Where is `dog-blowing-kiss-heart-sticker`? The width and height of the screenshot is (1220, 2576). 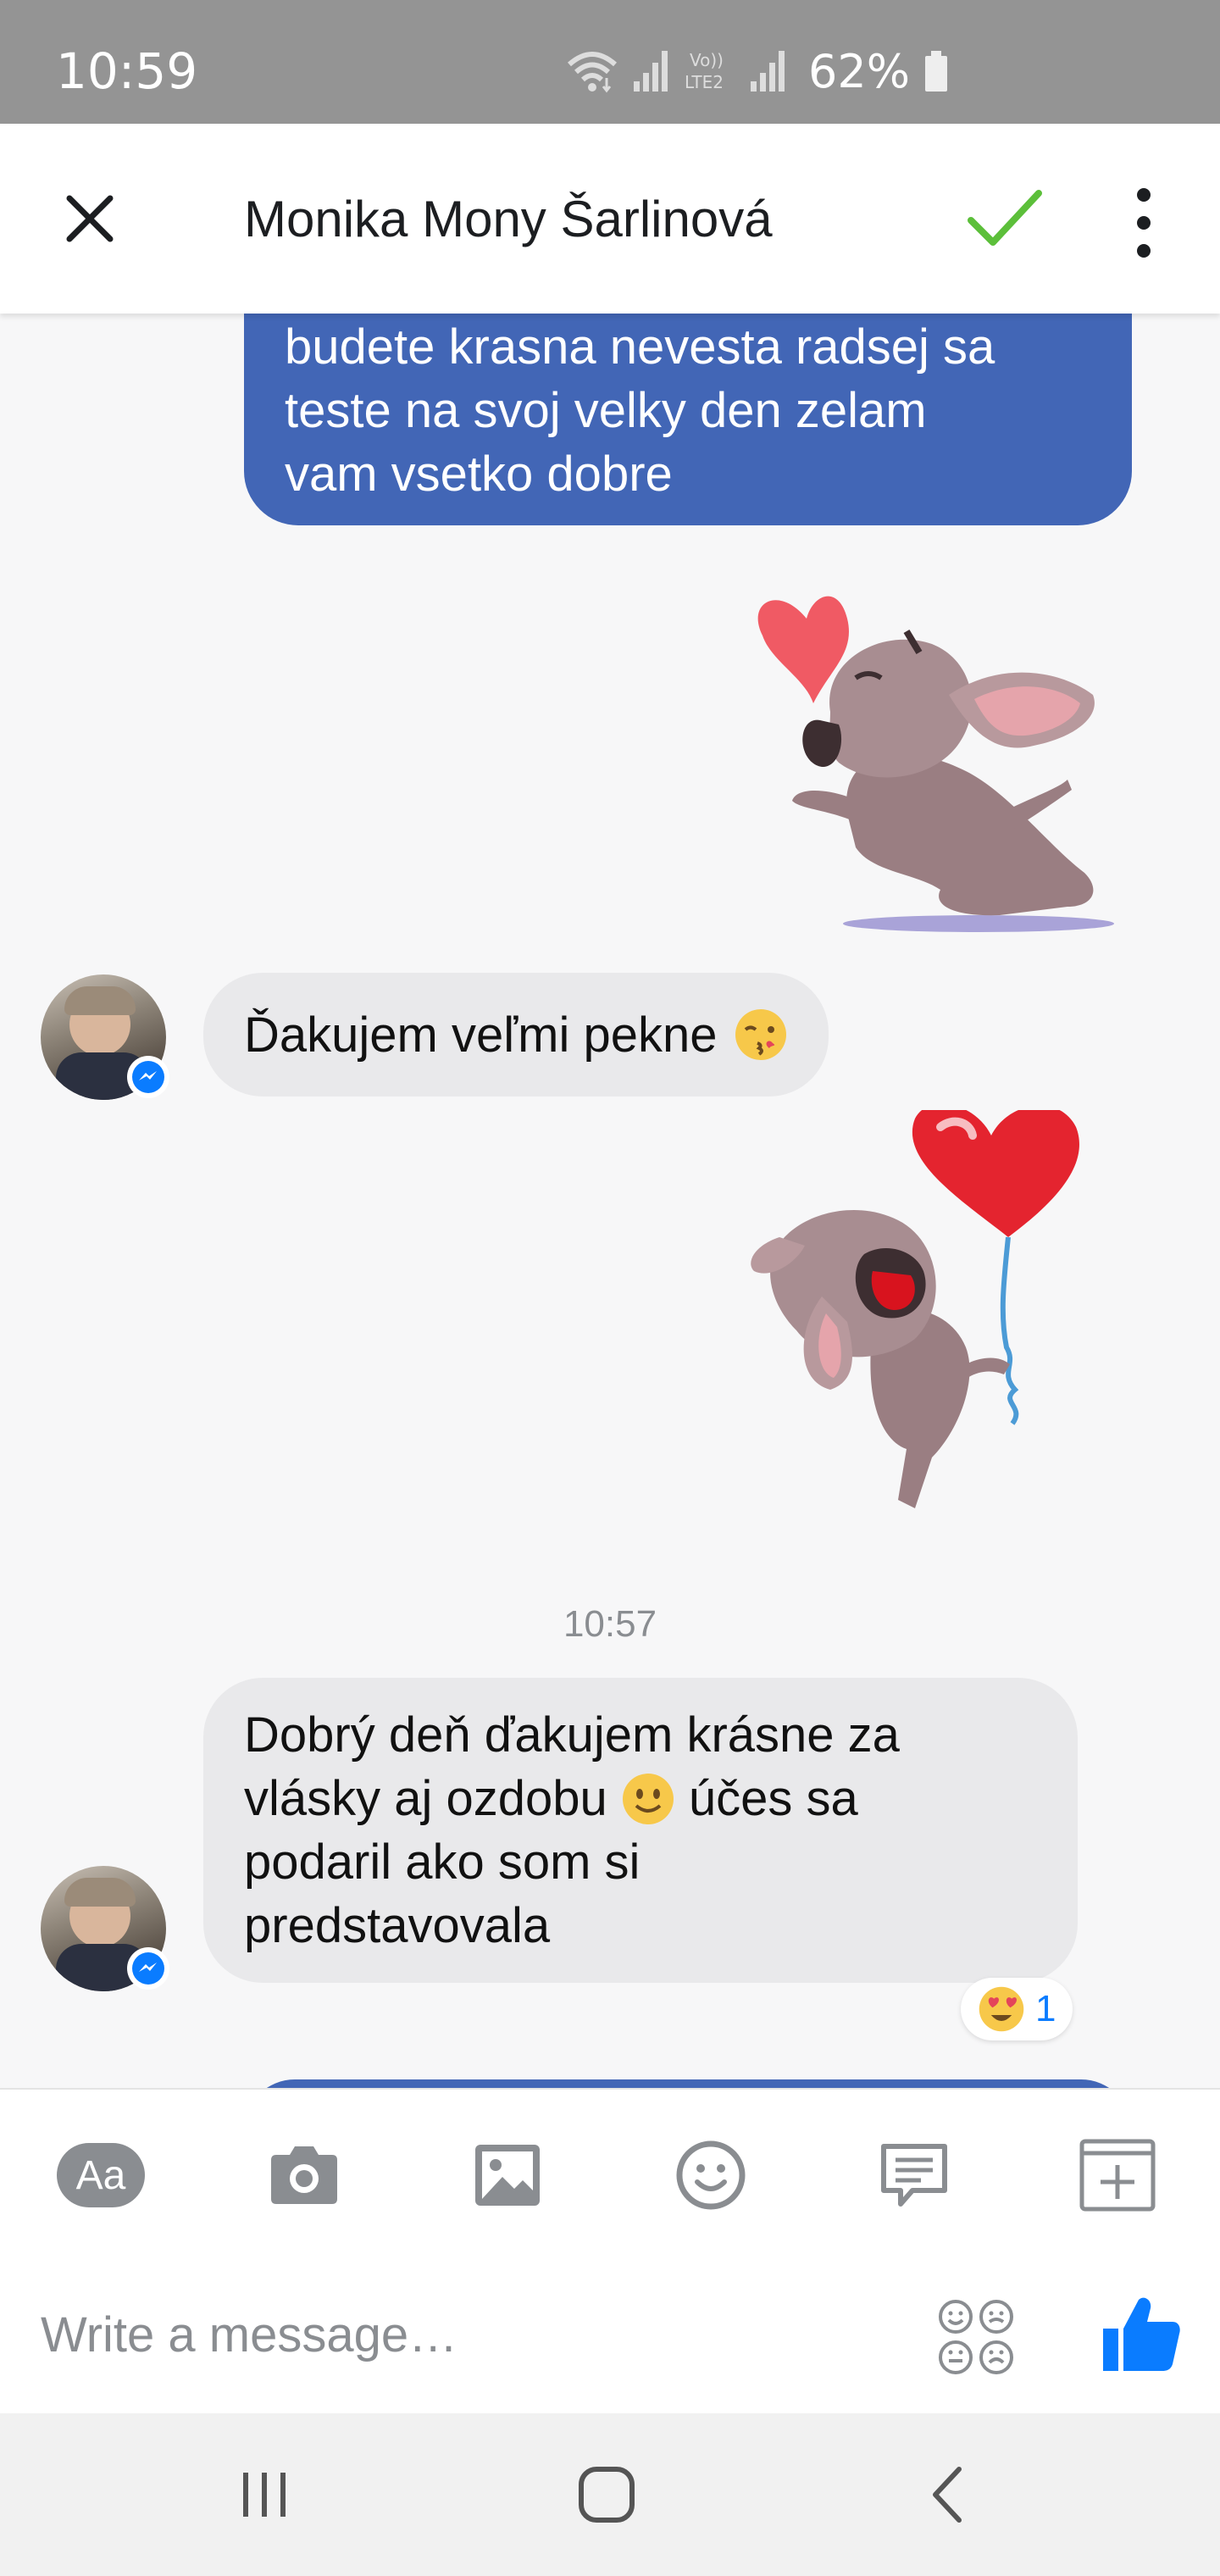 dog-blowing-kiss-heart-sticker is located at coordinates (945, 754).